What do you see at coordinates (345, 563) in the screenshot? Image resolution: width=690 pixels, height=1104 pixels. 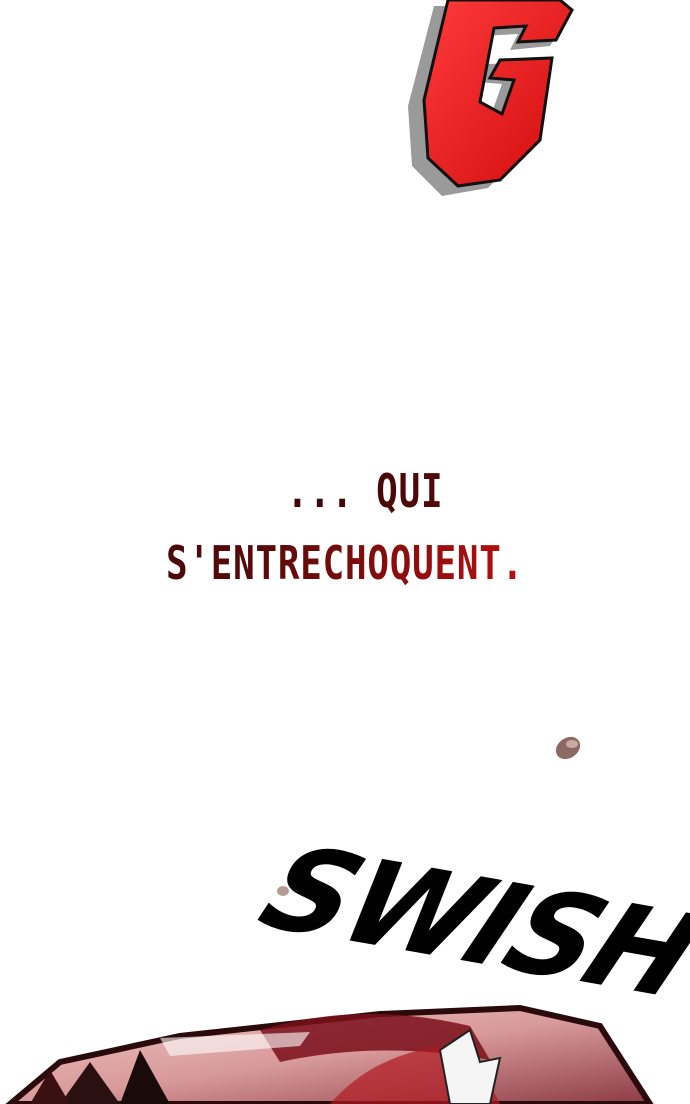 I see `caption-line-2: S'ENTRECHOQUENT.` at bounding box center [345, 563].